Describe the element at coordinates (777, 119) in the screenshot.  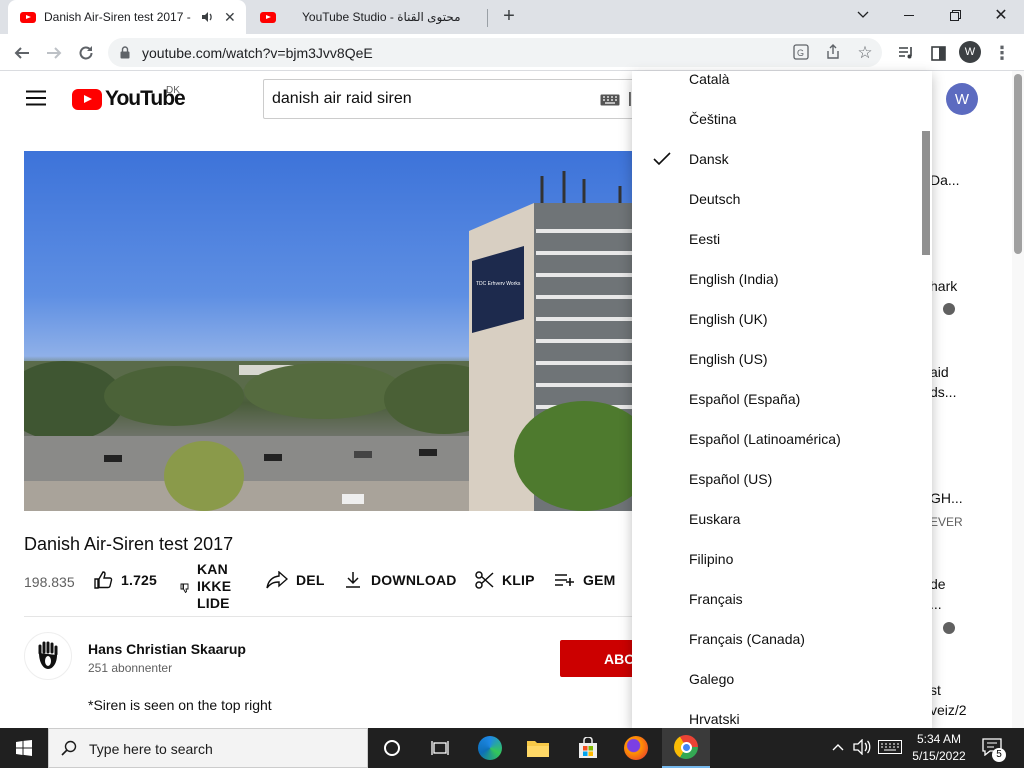
I see `language-option: Čeština` at that location.